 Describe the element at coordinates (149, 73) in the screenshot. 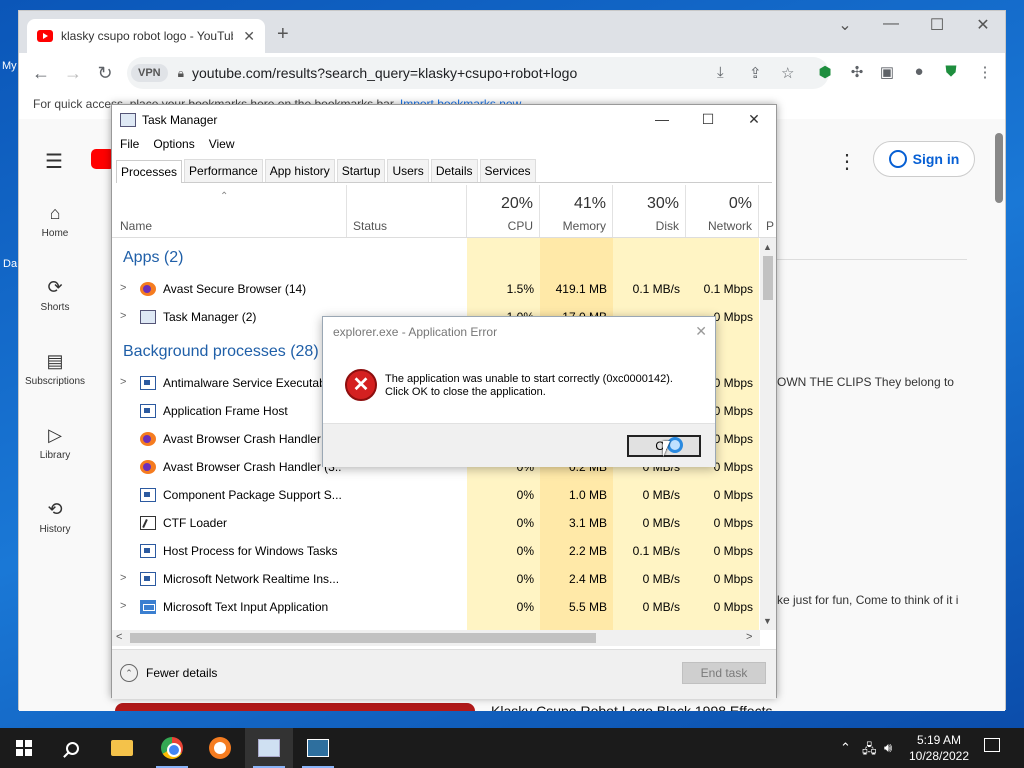

I see `vpn-badge: VPN` at that location.